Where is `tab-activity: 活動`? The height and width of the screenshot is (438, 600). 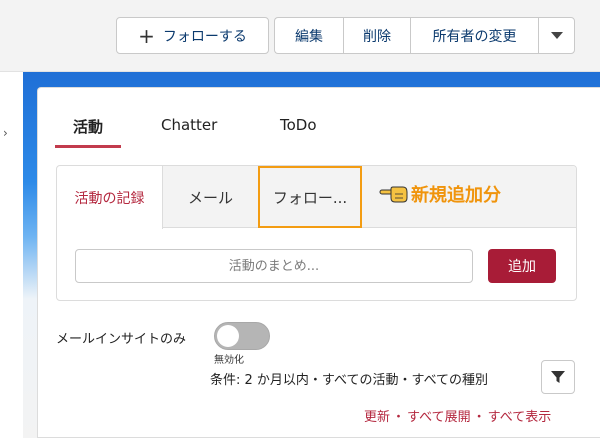 tab-activity: 活動 is located at coordinates (88, 129).